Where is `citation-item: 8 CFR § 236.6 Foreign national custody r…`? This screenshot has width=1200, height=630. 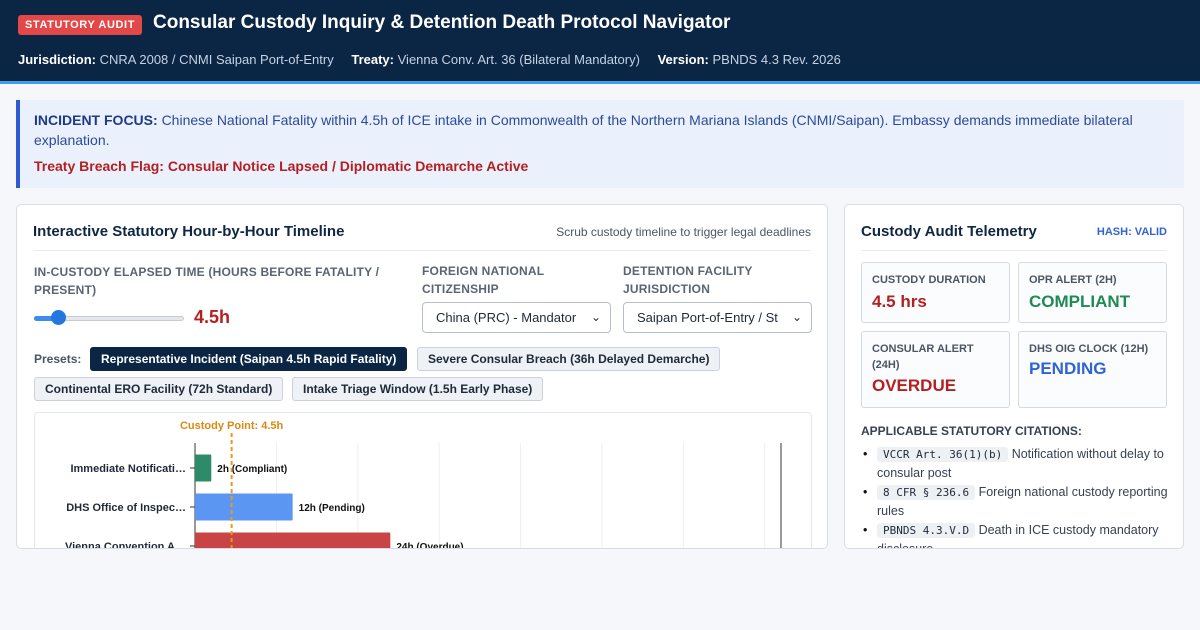 citation-item: 8 CFR § 236.6 Foreign national custody r… is located at coordinates (1016, 502).